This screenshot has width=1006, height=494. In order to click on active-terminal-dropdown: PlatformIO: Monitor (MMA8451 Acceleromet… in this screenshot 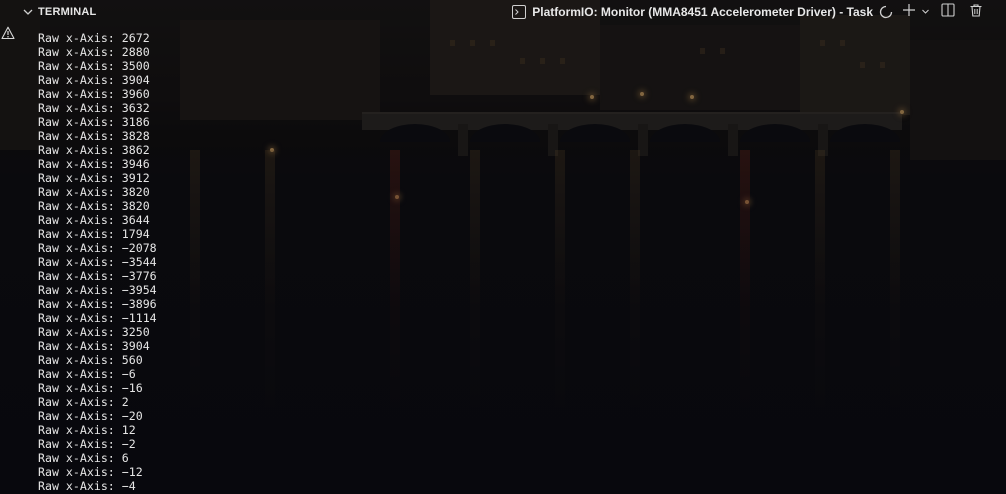, I will do `click(702, 12)`.